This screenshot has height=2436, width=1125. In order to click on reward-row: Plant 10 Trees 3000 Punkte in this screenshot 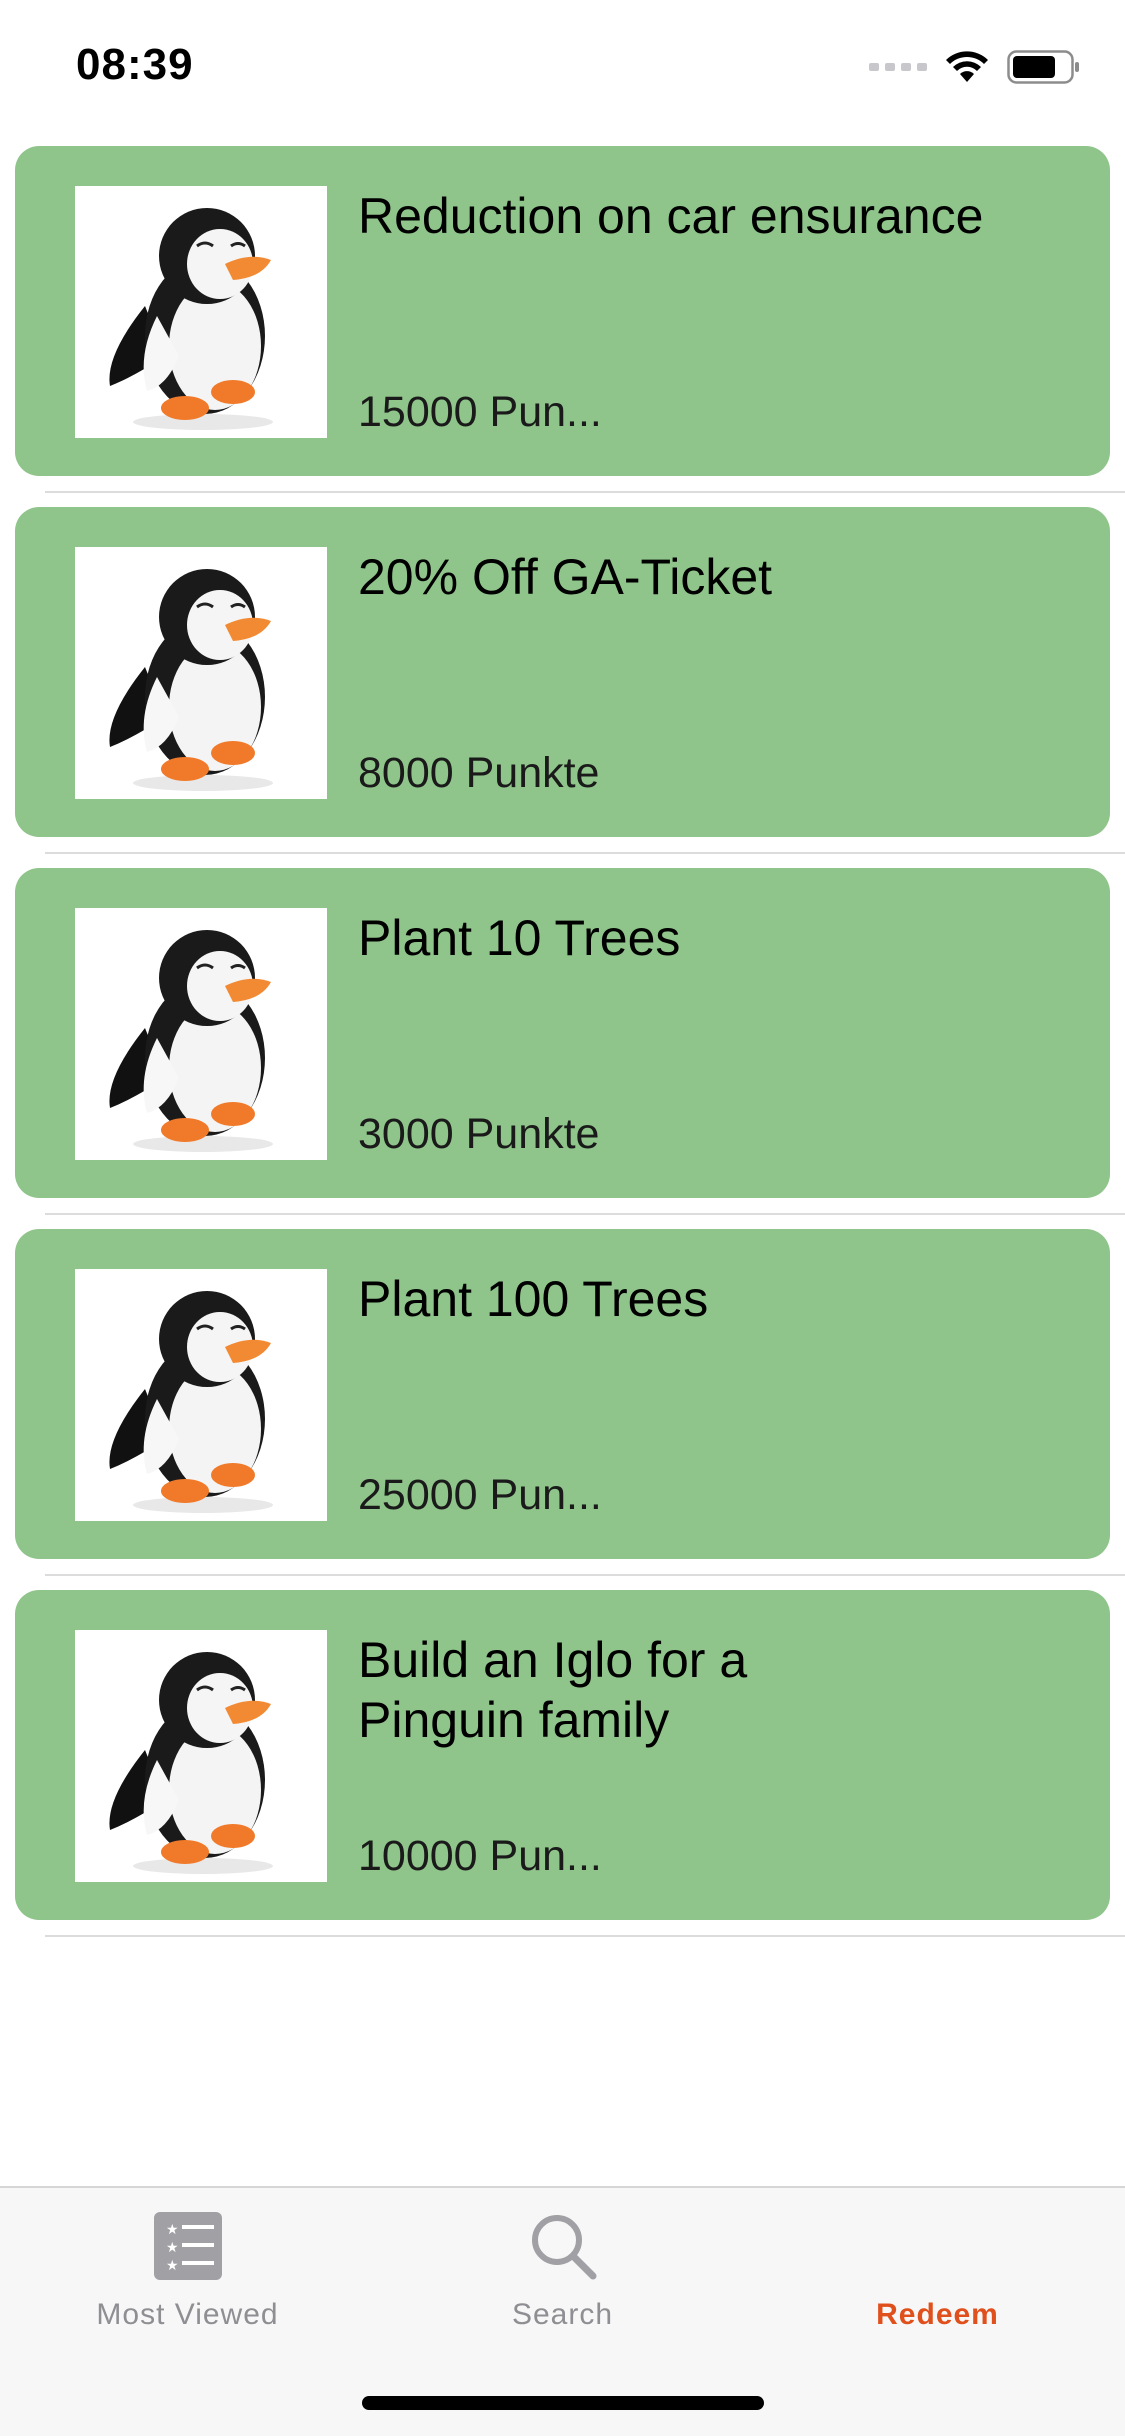, I will do `click(562, 1048)`.